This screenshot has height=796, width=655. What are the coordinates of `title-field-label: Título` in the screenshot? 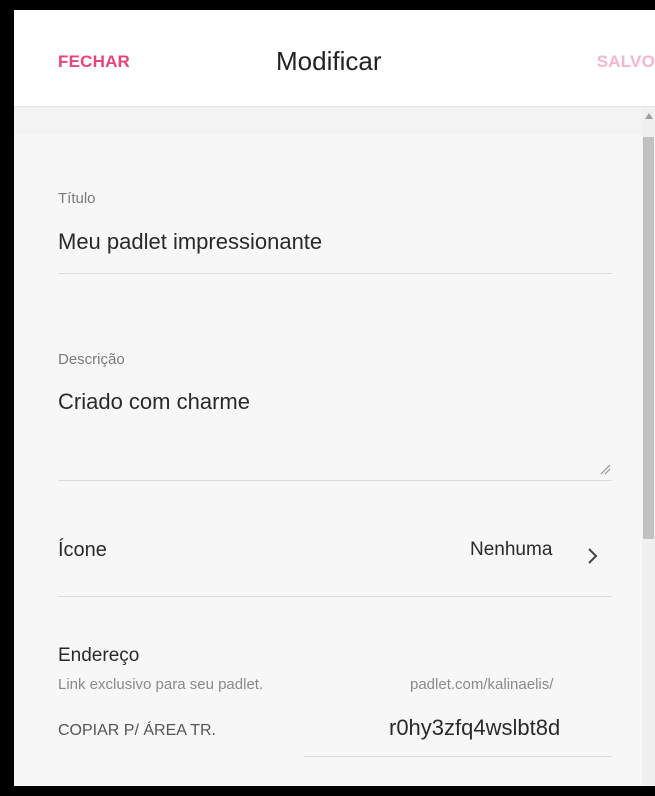 It's located at (77, 198).